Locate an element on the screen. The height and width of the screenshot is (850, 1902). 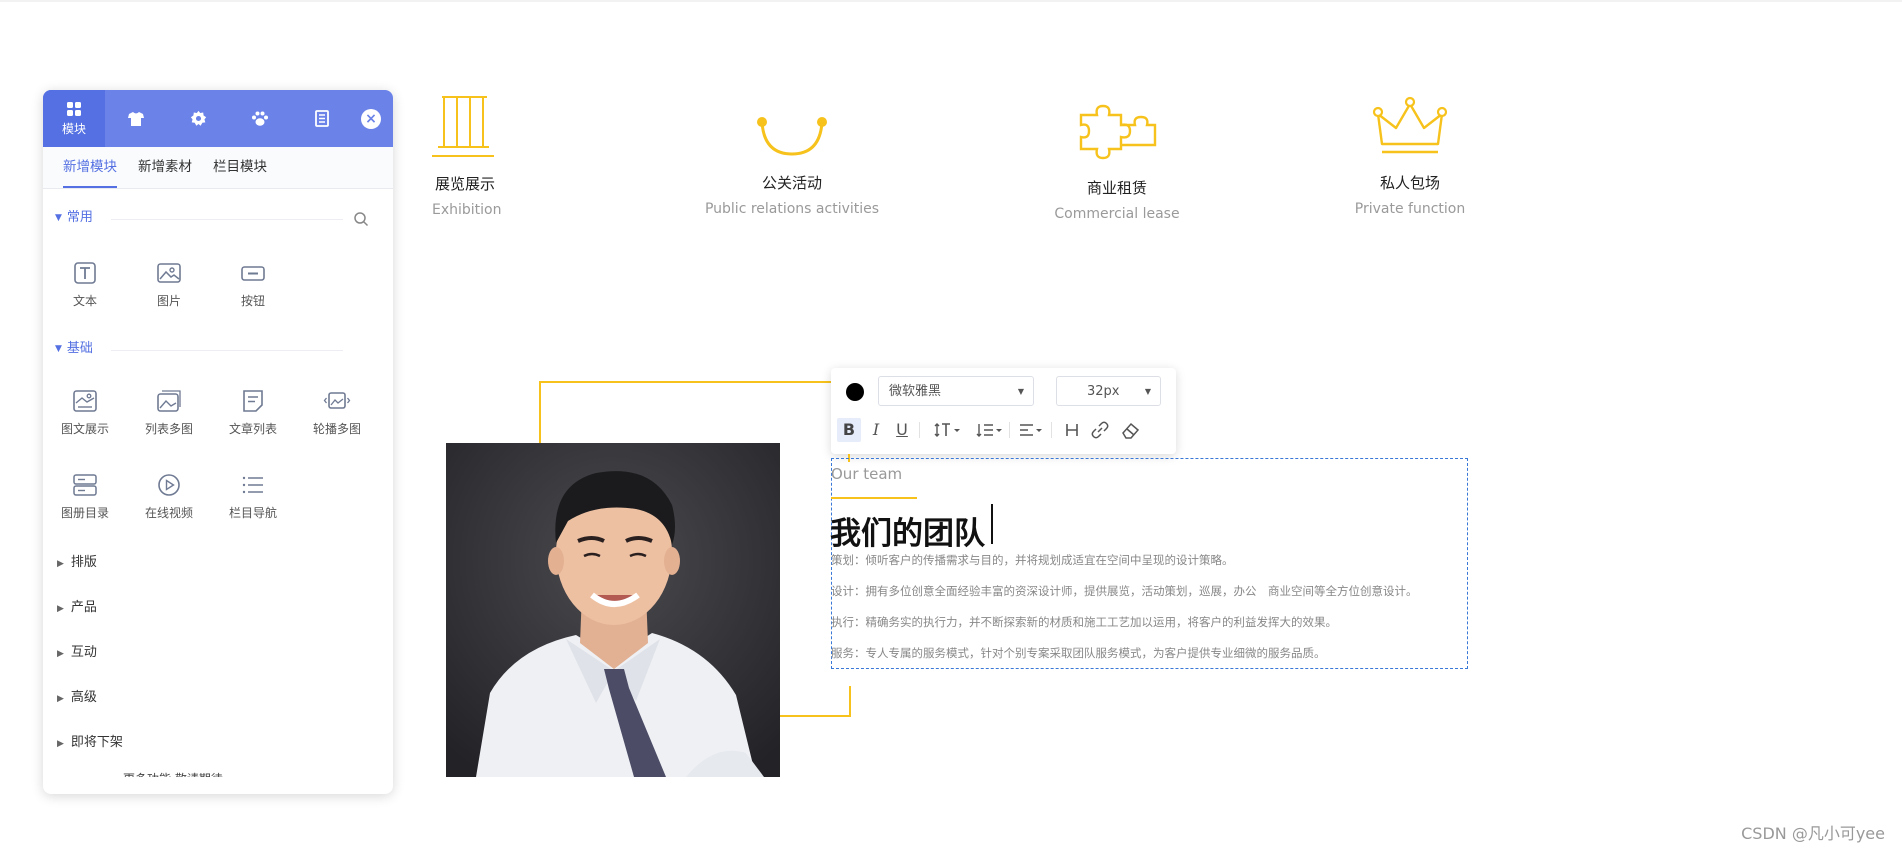
service-private: 私人包场 Private function is located at coordinates (1410, 156).